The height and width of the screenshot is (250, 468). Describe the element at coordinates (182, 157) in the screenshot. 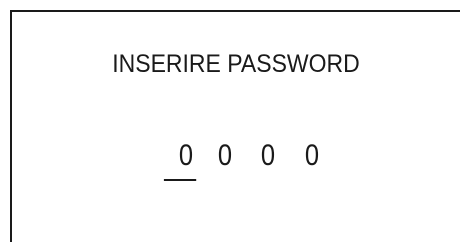

I see `password-digit-1: 0` at that location.